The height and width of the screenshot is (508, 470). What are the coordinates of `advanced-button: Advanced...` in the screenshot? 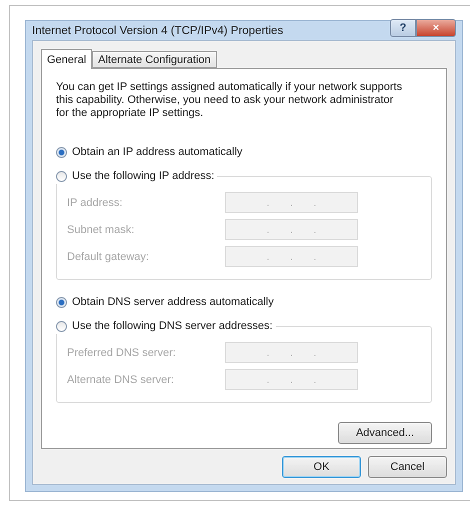 It's located at (385, 433).